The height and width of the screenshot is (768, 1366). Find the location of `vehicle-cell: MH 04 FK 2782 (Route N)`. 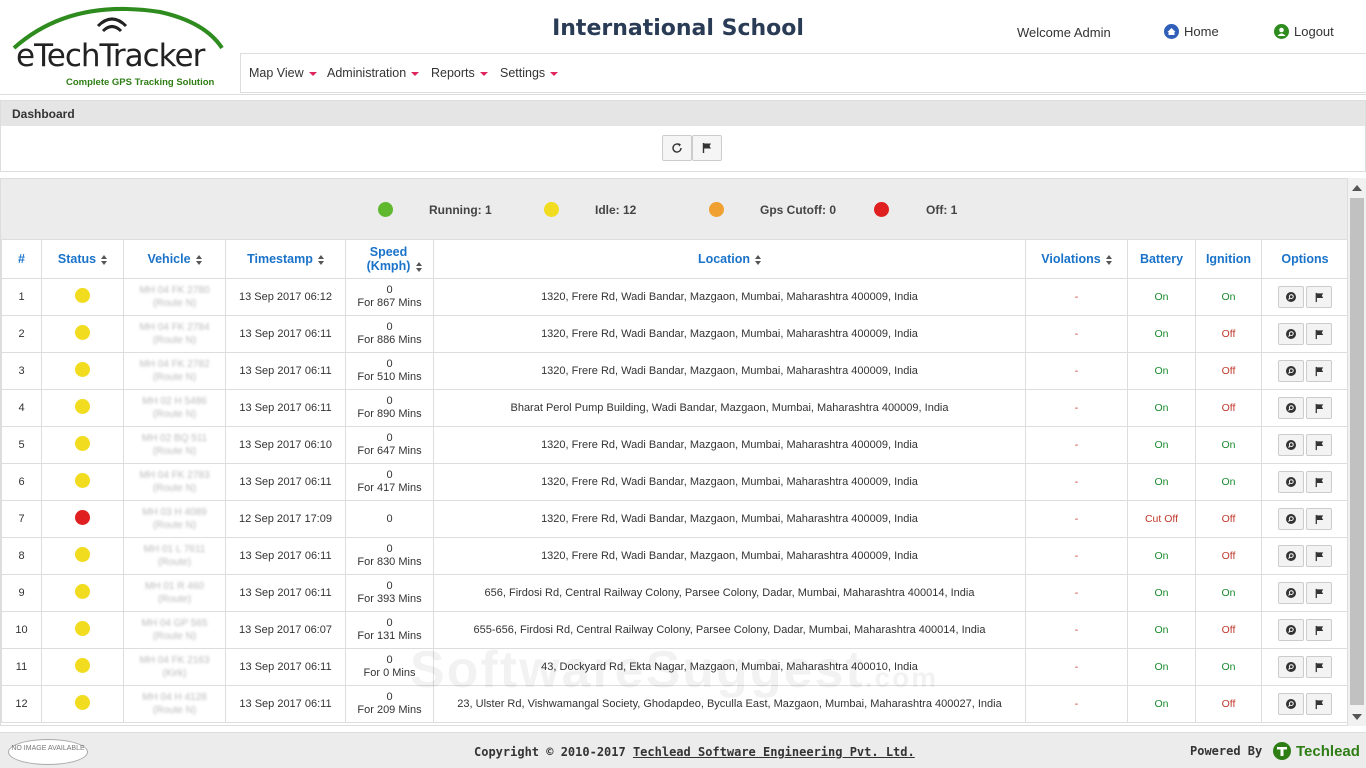

vehicle-cell: MH 04 FK 2782 (Route N) is located at coordinates (174, 371).